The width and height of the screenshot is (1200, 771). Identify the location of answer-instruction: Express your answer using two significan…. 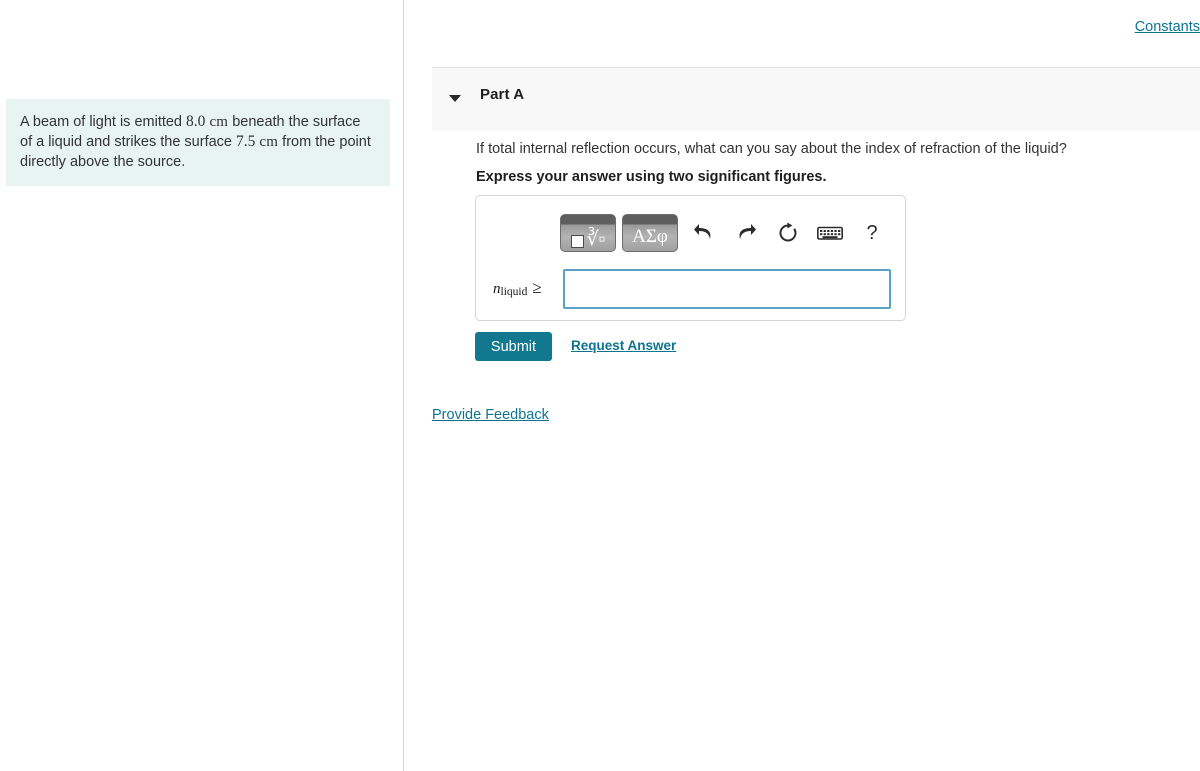
(651, 177).